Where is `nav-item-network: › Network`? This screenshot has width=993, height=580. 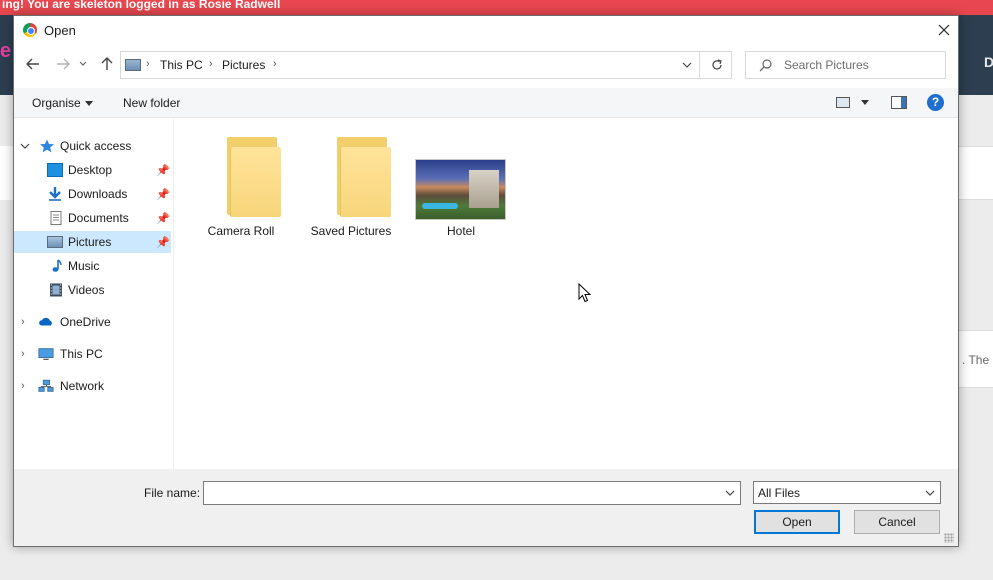
nav-item-network: › Network is located at coordinates (92, 386).